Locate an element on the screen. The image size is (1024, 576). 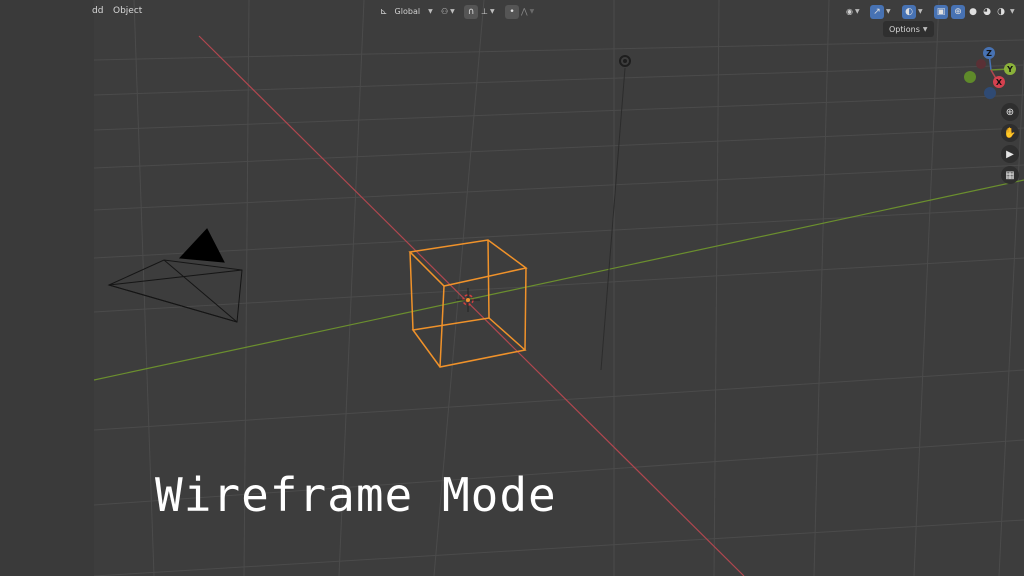
overlays-toggle: ◐ ▼ is located at coordinates (912, 11).